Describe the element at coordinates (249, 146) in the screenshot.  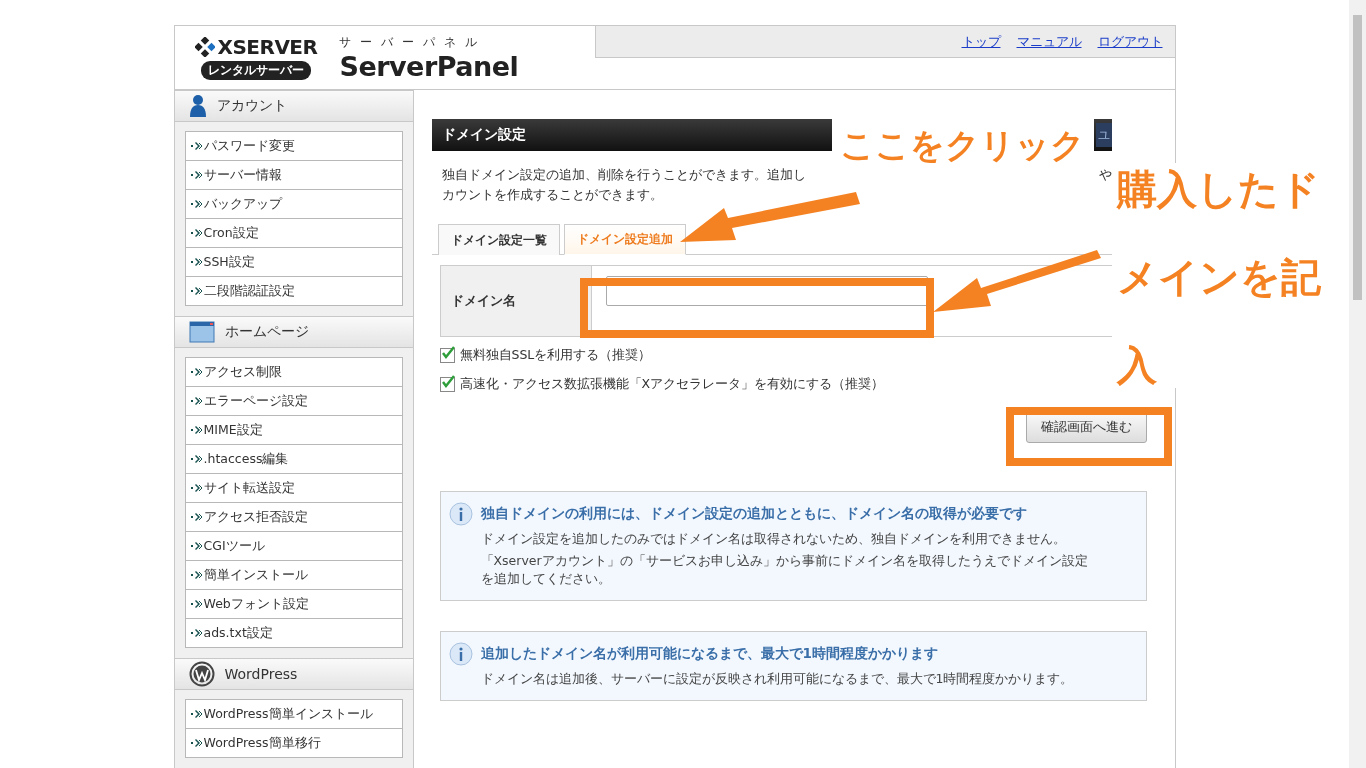
I see `sidebar-item-label: パスワード変更` at that location.